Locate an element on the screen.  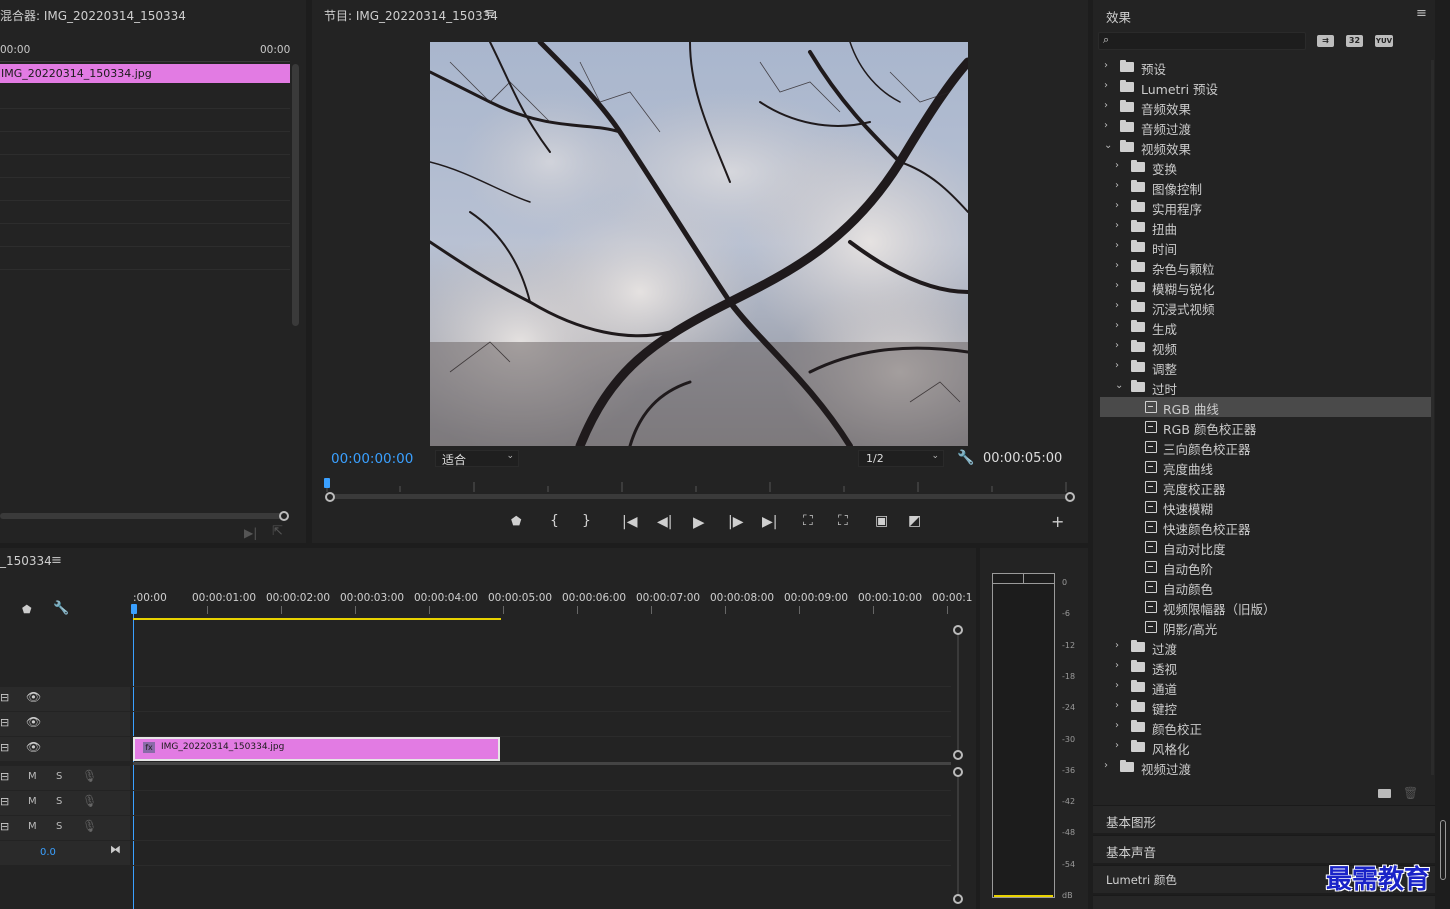
panel-more is located at coordinates (1264, 902).